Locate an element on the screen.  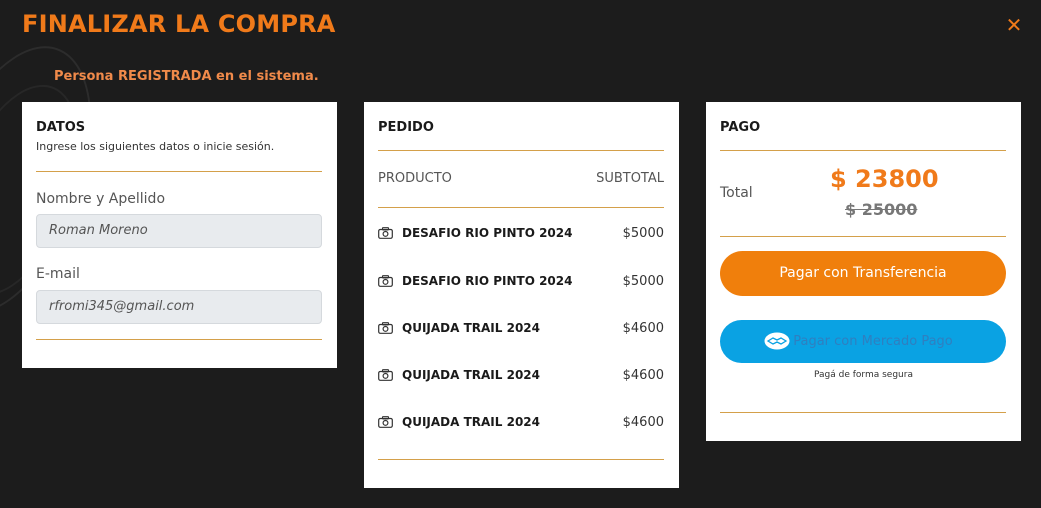
pay-transfer-button: Pagar con Transferencia is located at coordinates (863, 273).